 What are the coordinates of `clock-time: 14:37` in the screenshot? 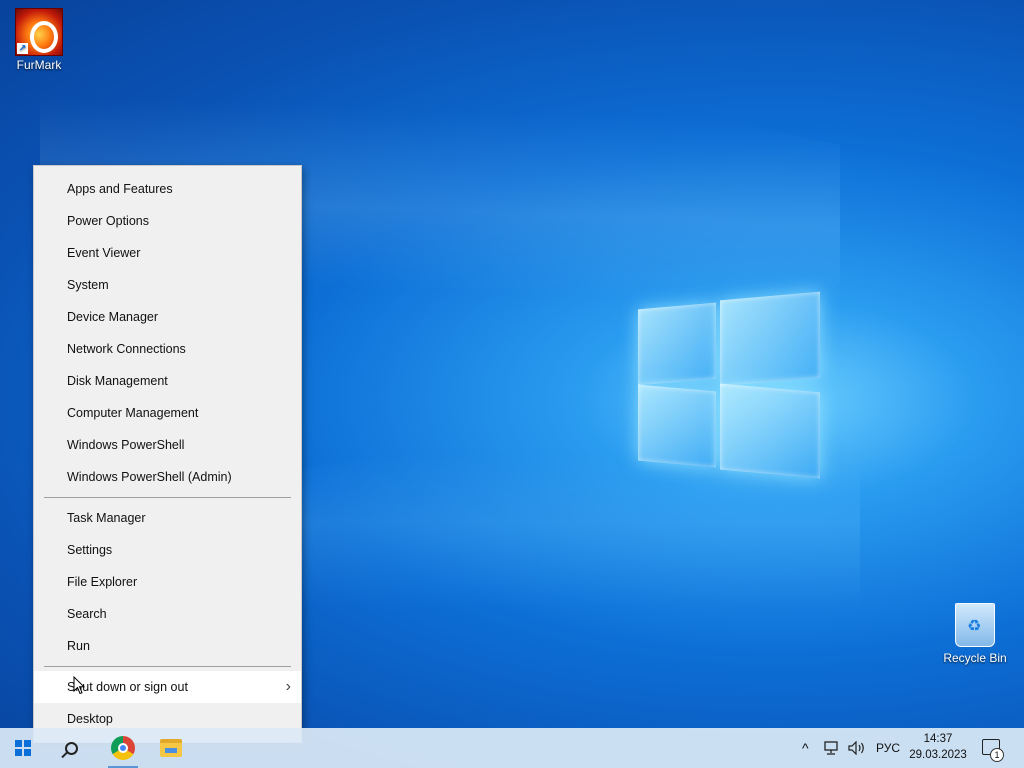 It's located at (938, 739).